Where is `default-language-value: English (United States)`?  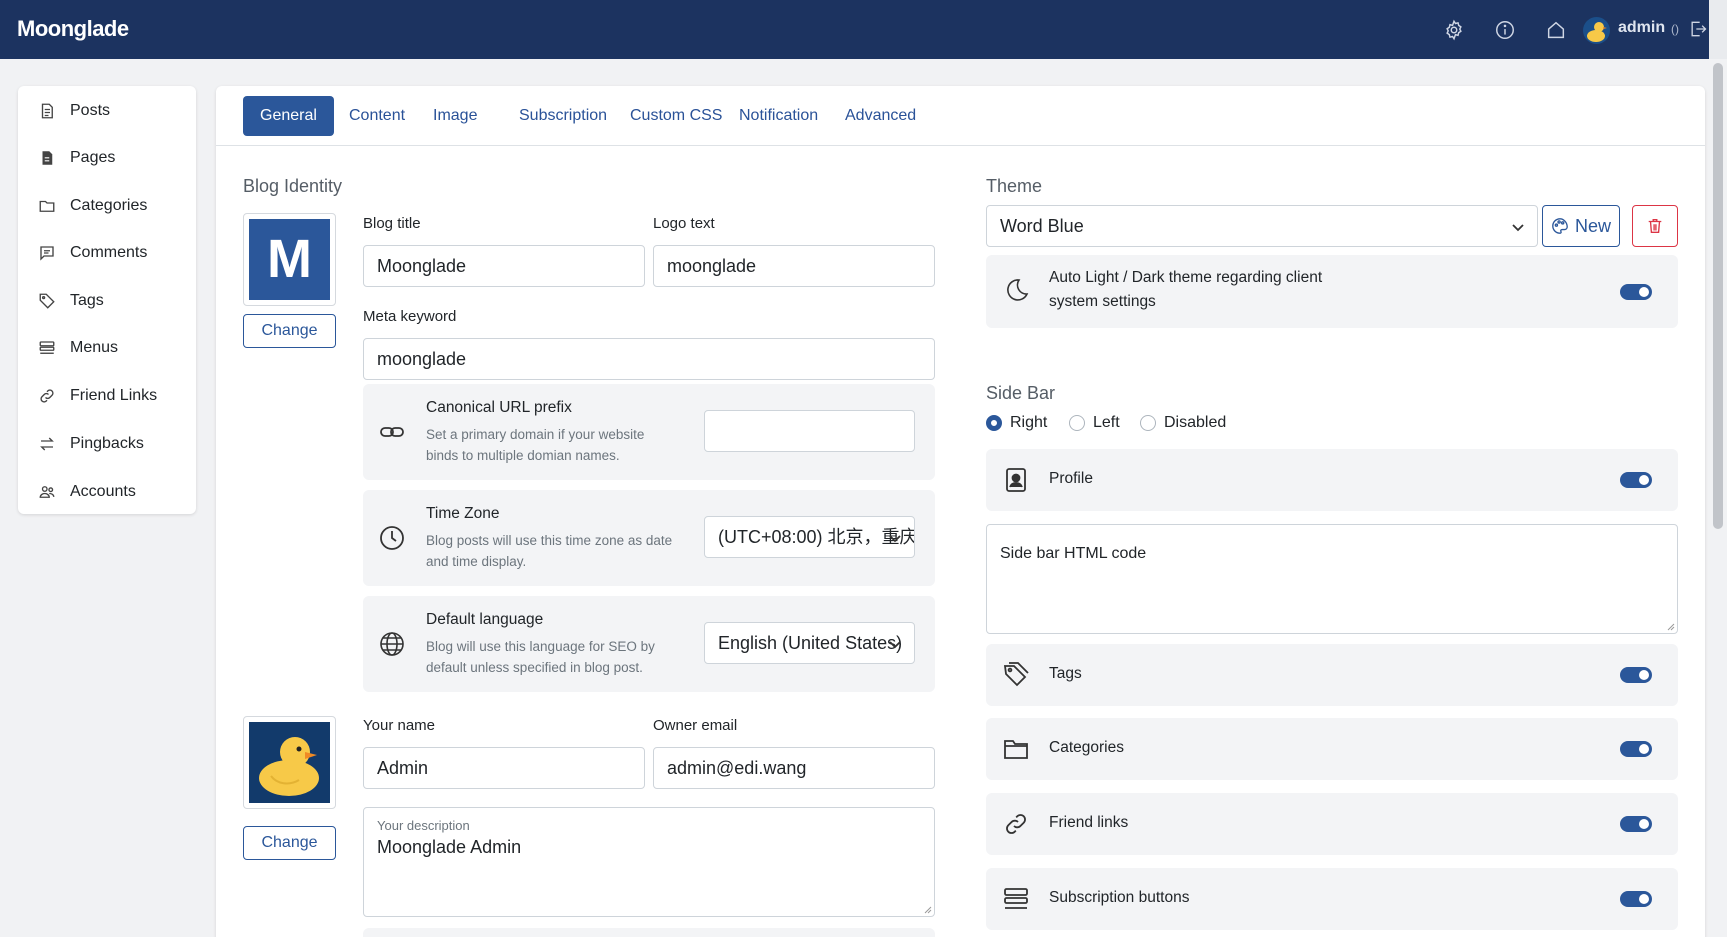
default-language-value: English (United States) is located at coordinates (810, 643).